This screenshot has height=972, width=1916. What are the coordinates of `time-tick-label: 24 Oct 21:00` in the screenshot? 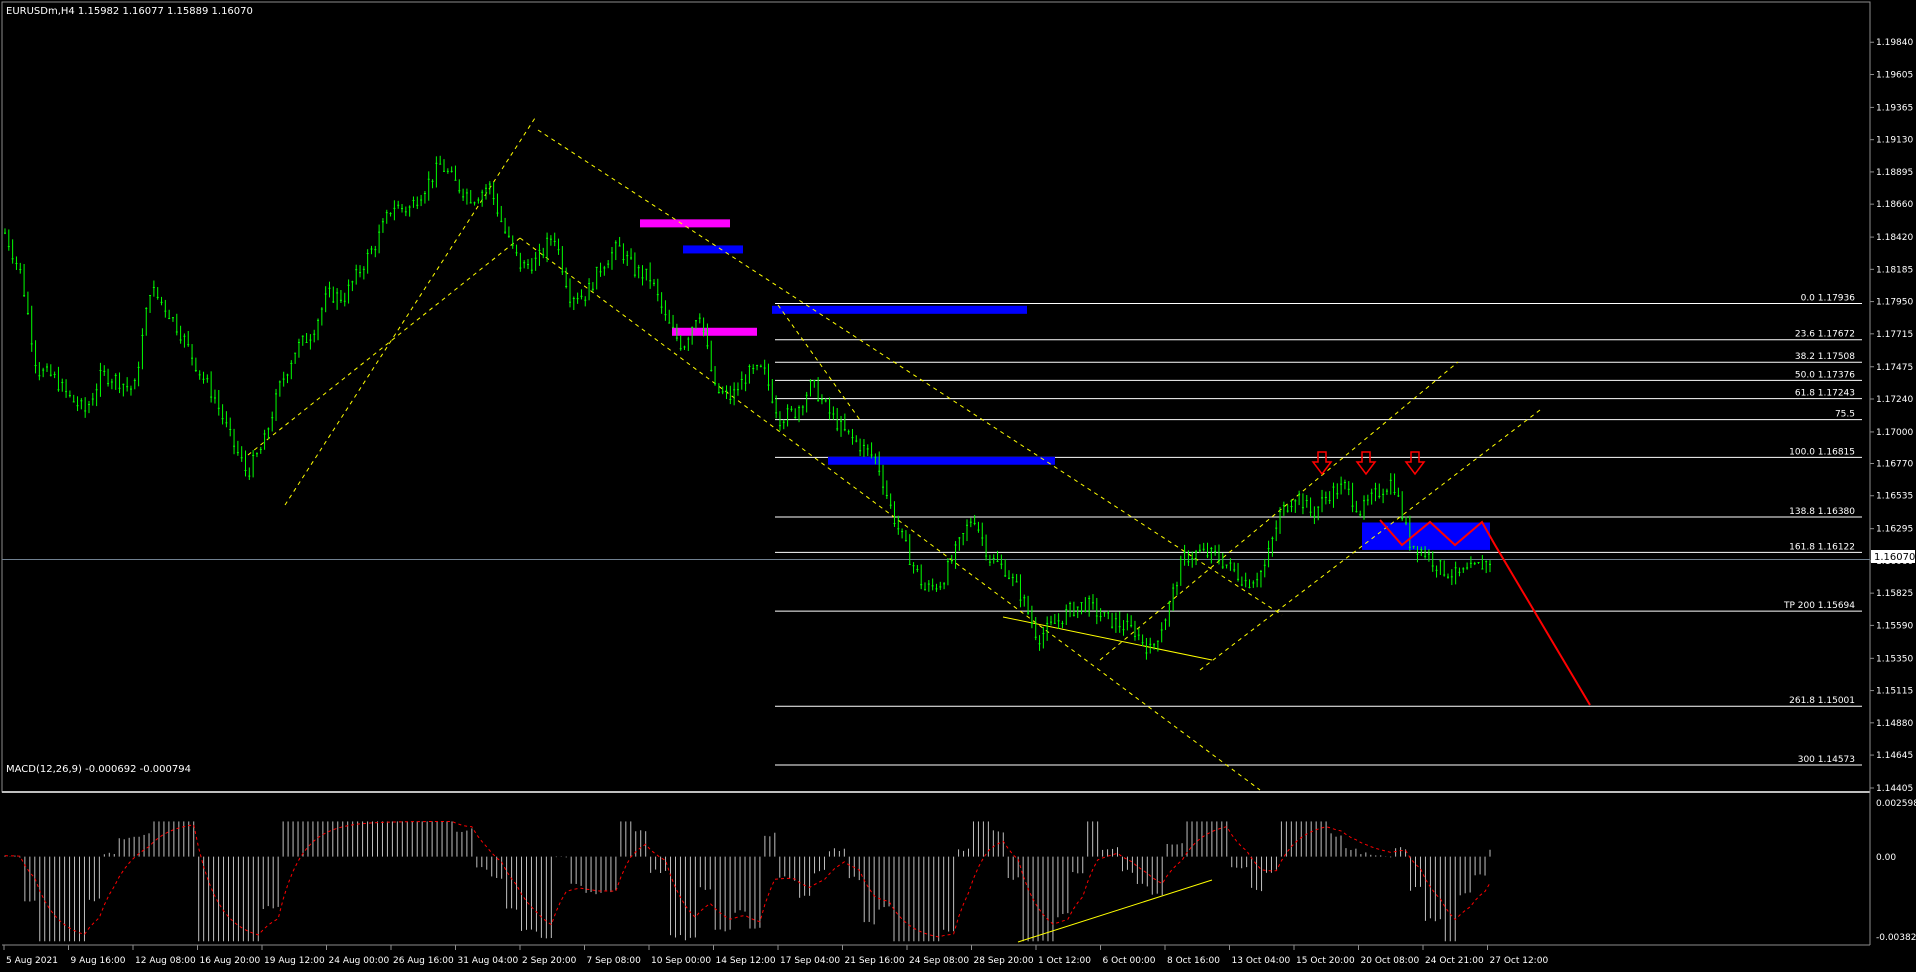 It's located at (1454, 961).